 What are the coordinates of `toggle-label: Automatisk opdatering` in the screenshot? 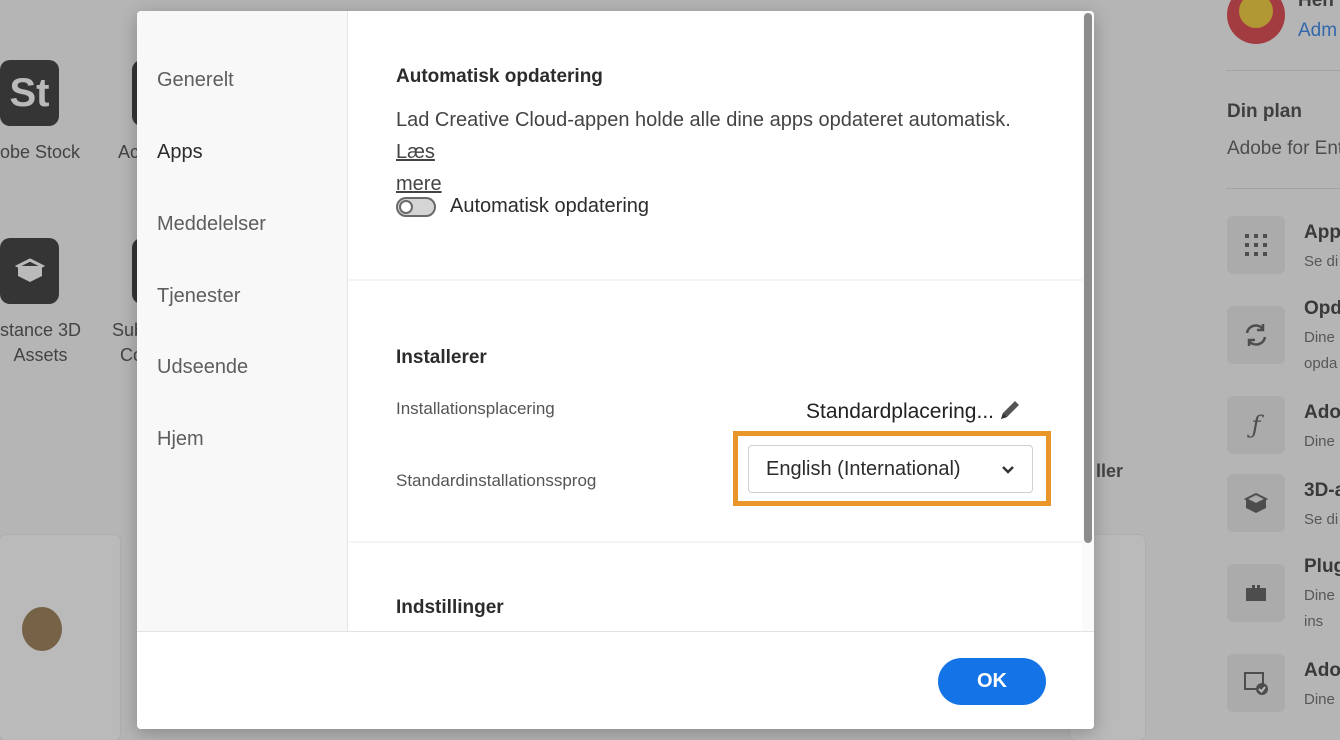 It's located at (550, 206).